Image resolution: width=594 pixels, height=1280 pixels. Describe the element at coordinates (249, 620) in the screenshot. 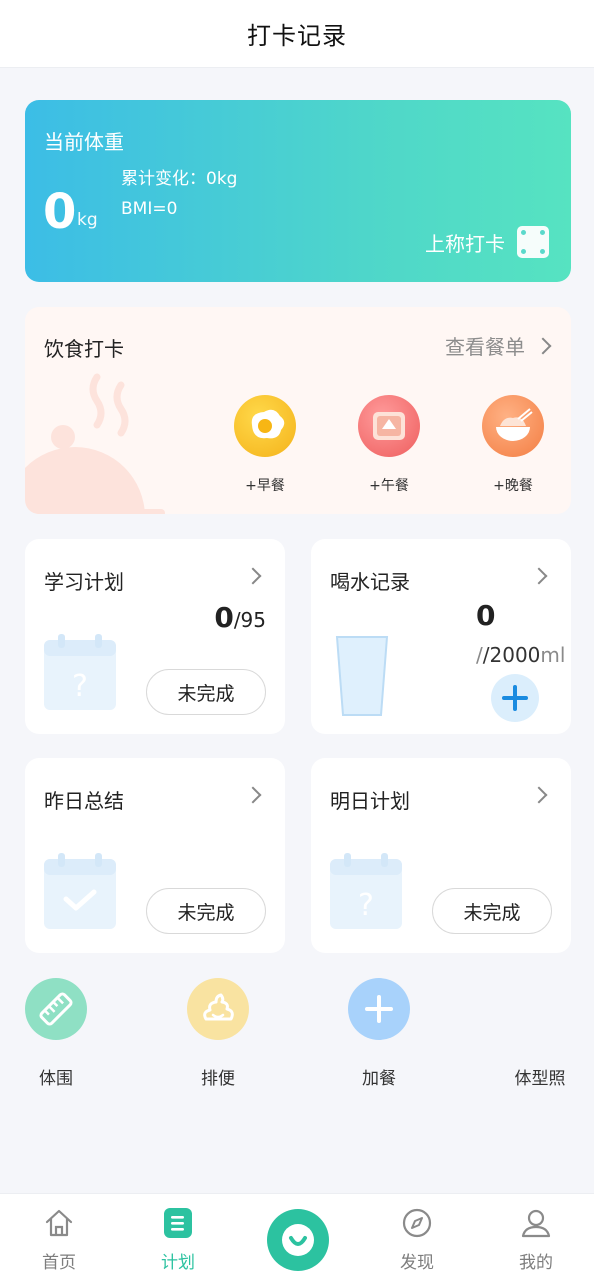

I see `study-total: /95` at that location.